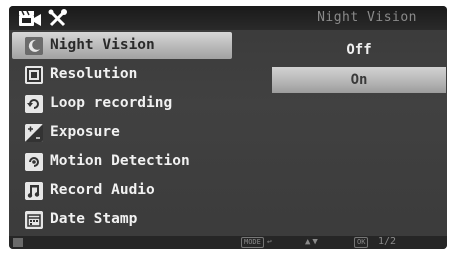 The width and height of the screenshot is (456, 255). Describe the element at coordinates (34, 162) in the screenshot. I see `motion-icon` at that location.